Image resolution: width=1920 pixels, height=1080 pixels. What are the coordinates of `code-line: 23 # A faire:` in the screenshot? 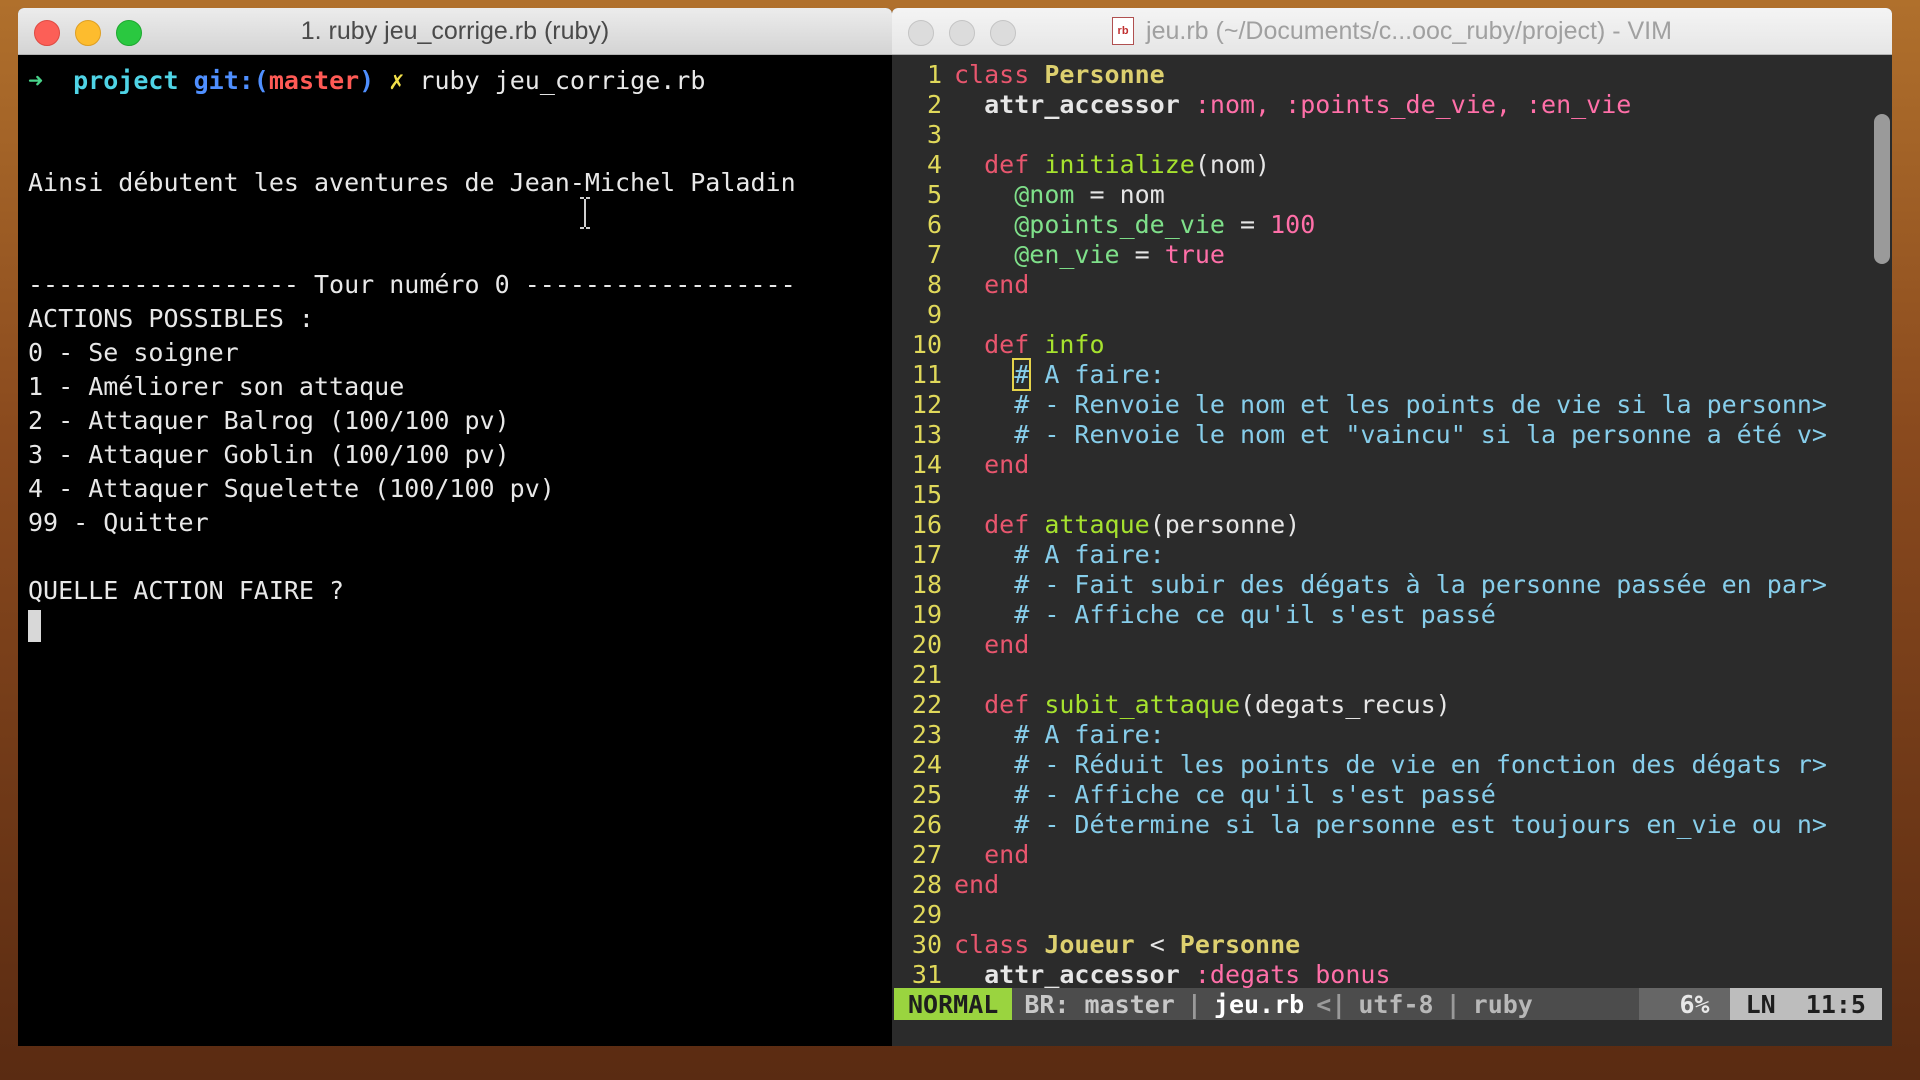 It's located at (1028, 735).